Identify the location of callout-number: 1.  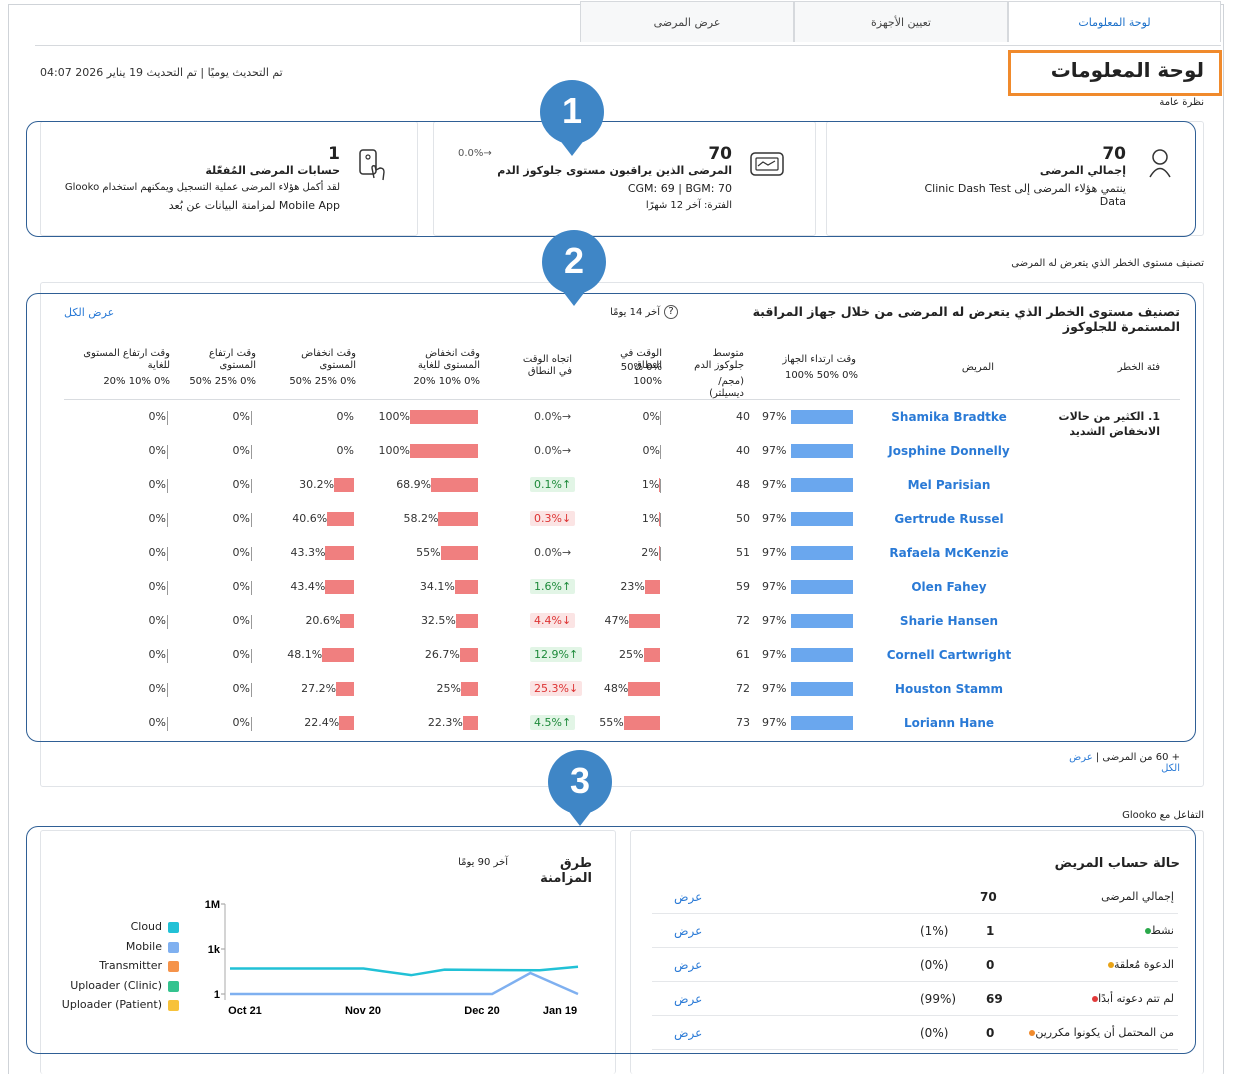
(572, 110).